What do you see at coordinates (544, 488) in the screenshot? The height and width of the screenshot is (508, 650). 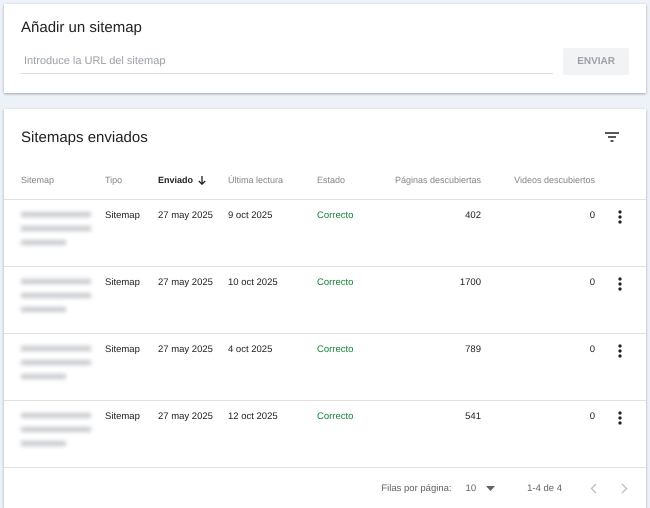 I see `page-range: 1-4 de 4` at bounding box center [544, 488].